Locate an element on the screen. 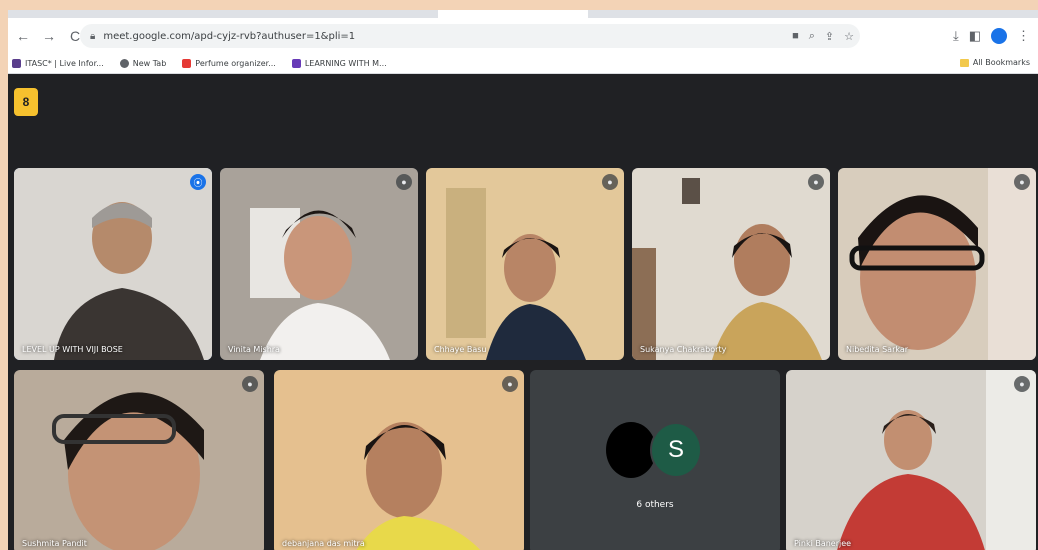 The image size is (1038, 550). bookmark-item: New Tab is located at coordinates (143, 63).